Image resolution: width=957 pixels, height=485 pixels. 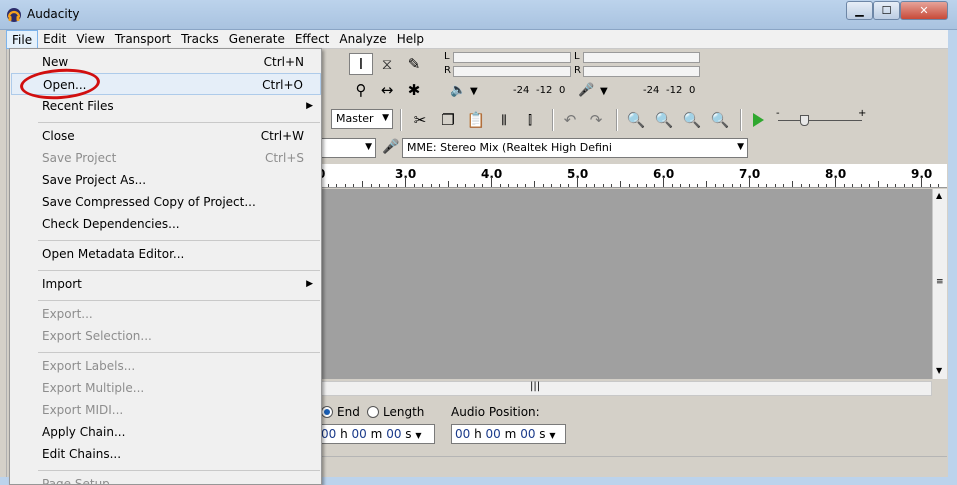 I want to click on silence-button: ⫿, so click(x=530, y=120).